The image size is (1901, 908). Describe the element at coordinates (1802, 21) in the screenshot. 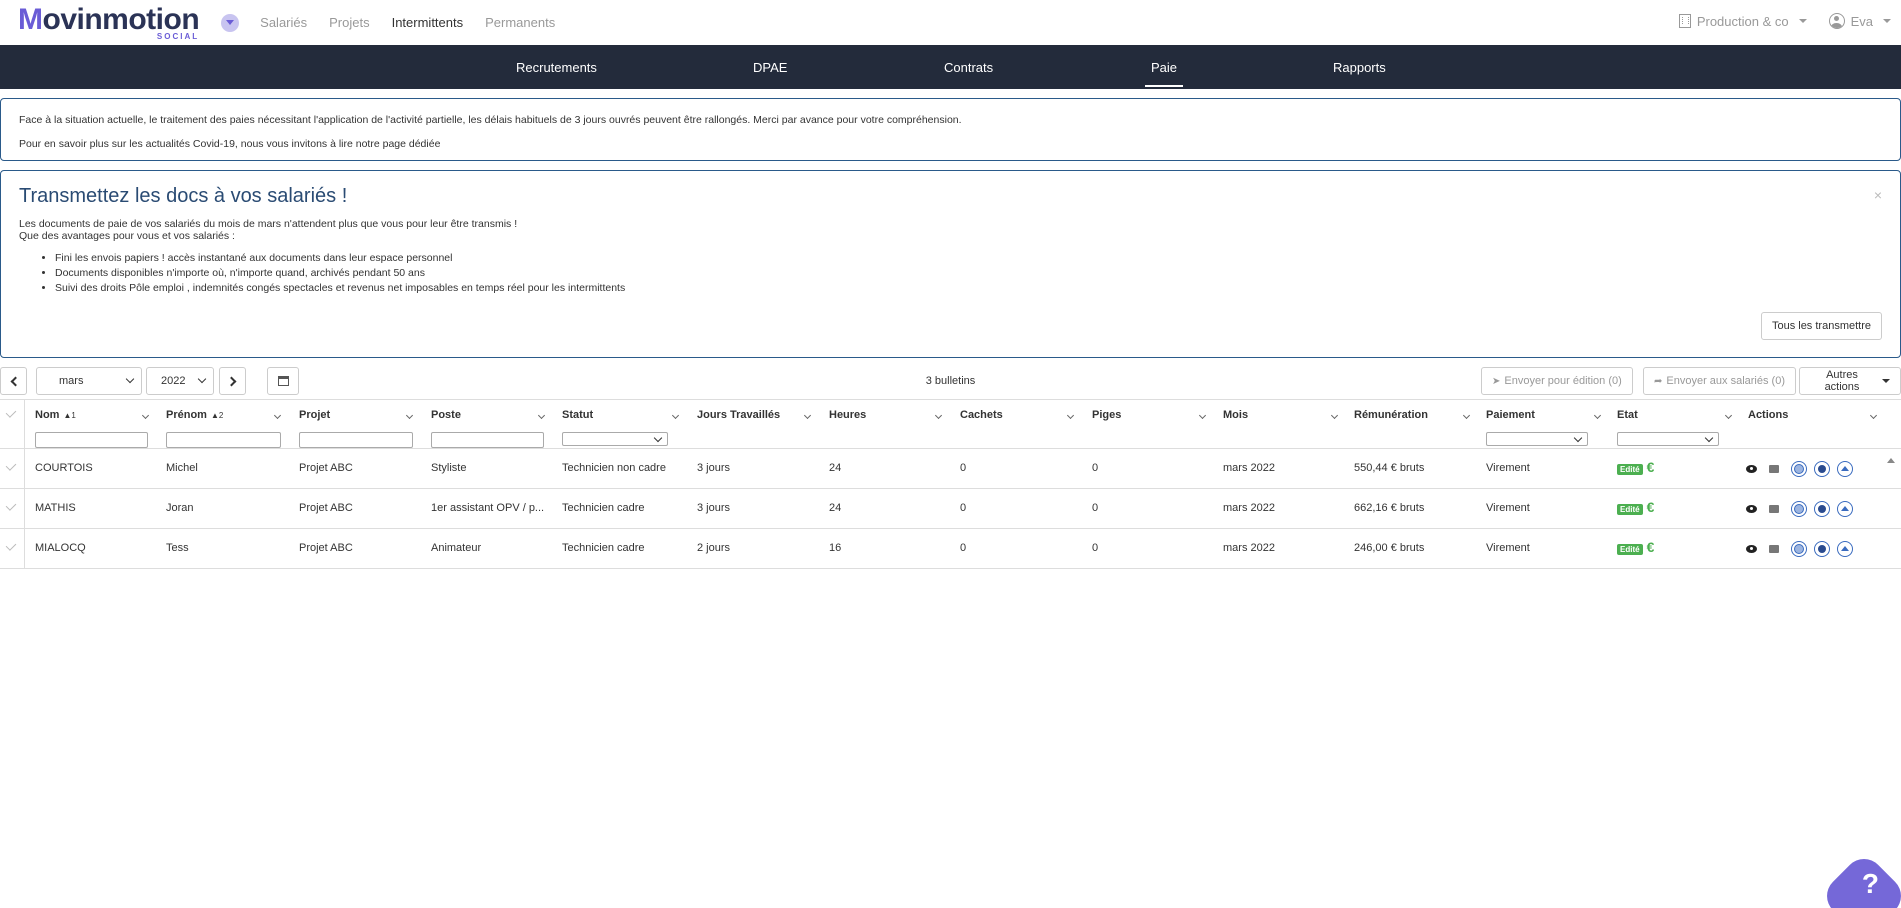

I see `caret-down-icon` at that location.